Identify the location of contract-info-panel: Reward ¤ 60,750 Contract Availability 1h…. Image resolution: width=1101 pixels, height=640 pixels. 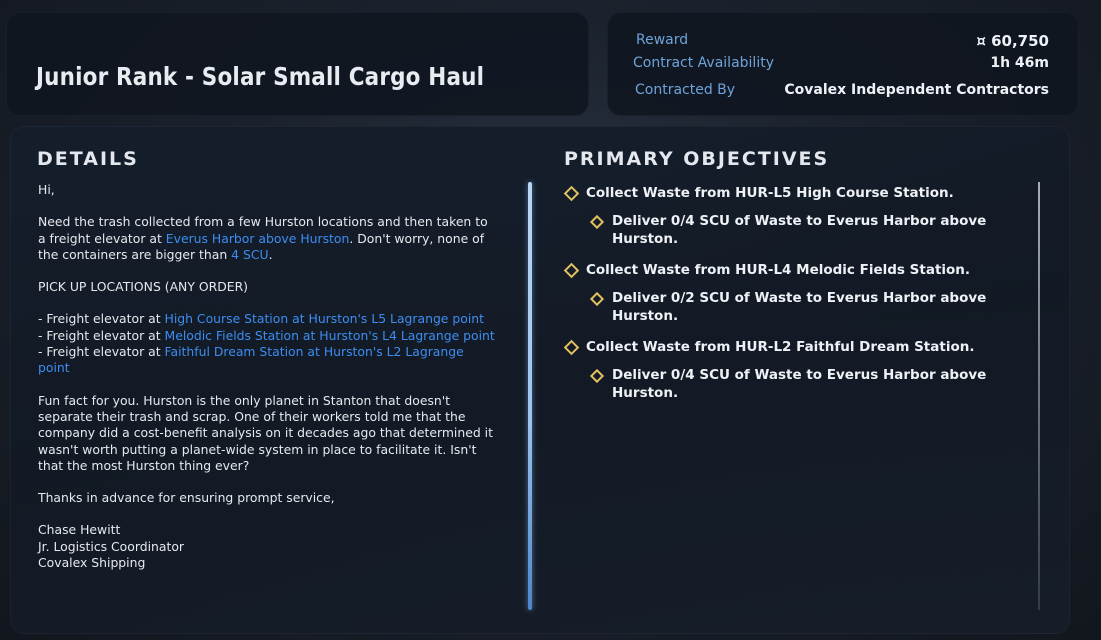
(843, 64).